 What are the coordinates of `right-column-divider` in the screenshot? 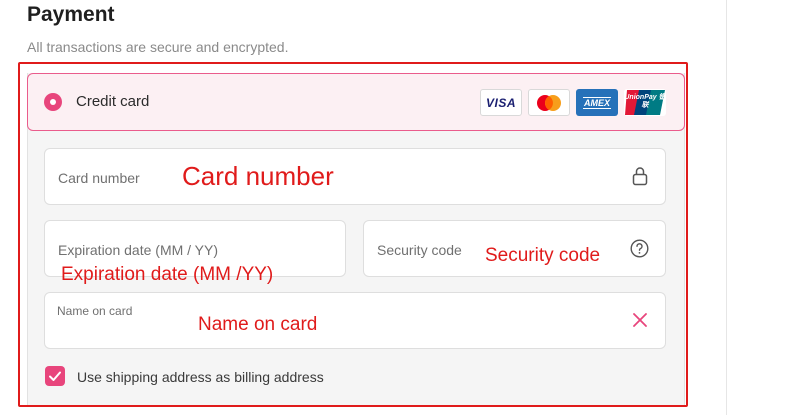 It's located at (726, 207).